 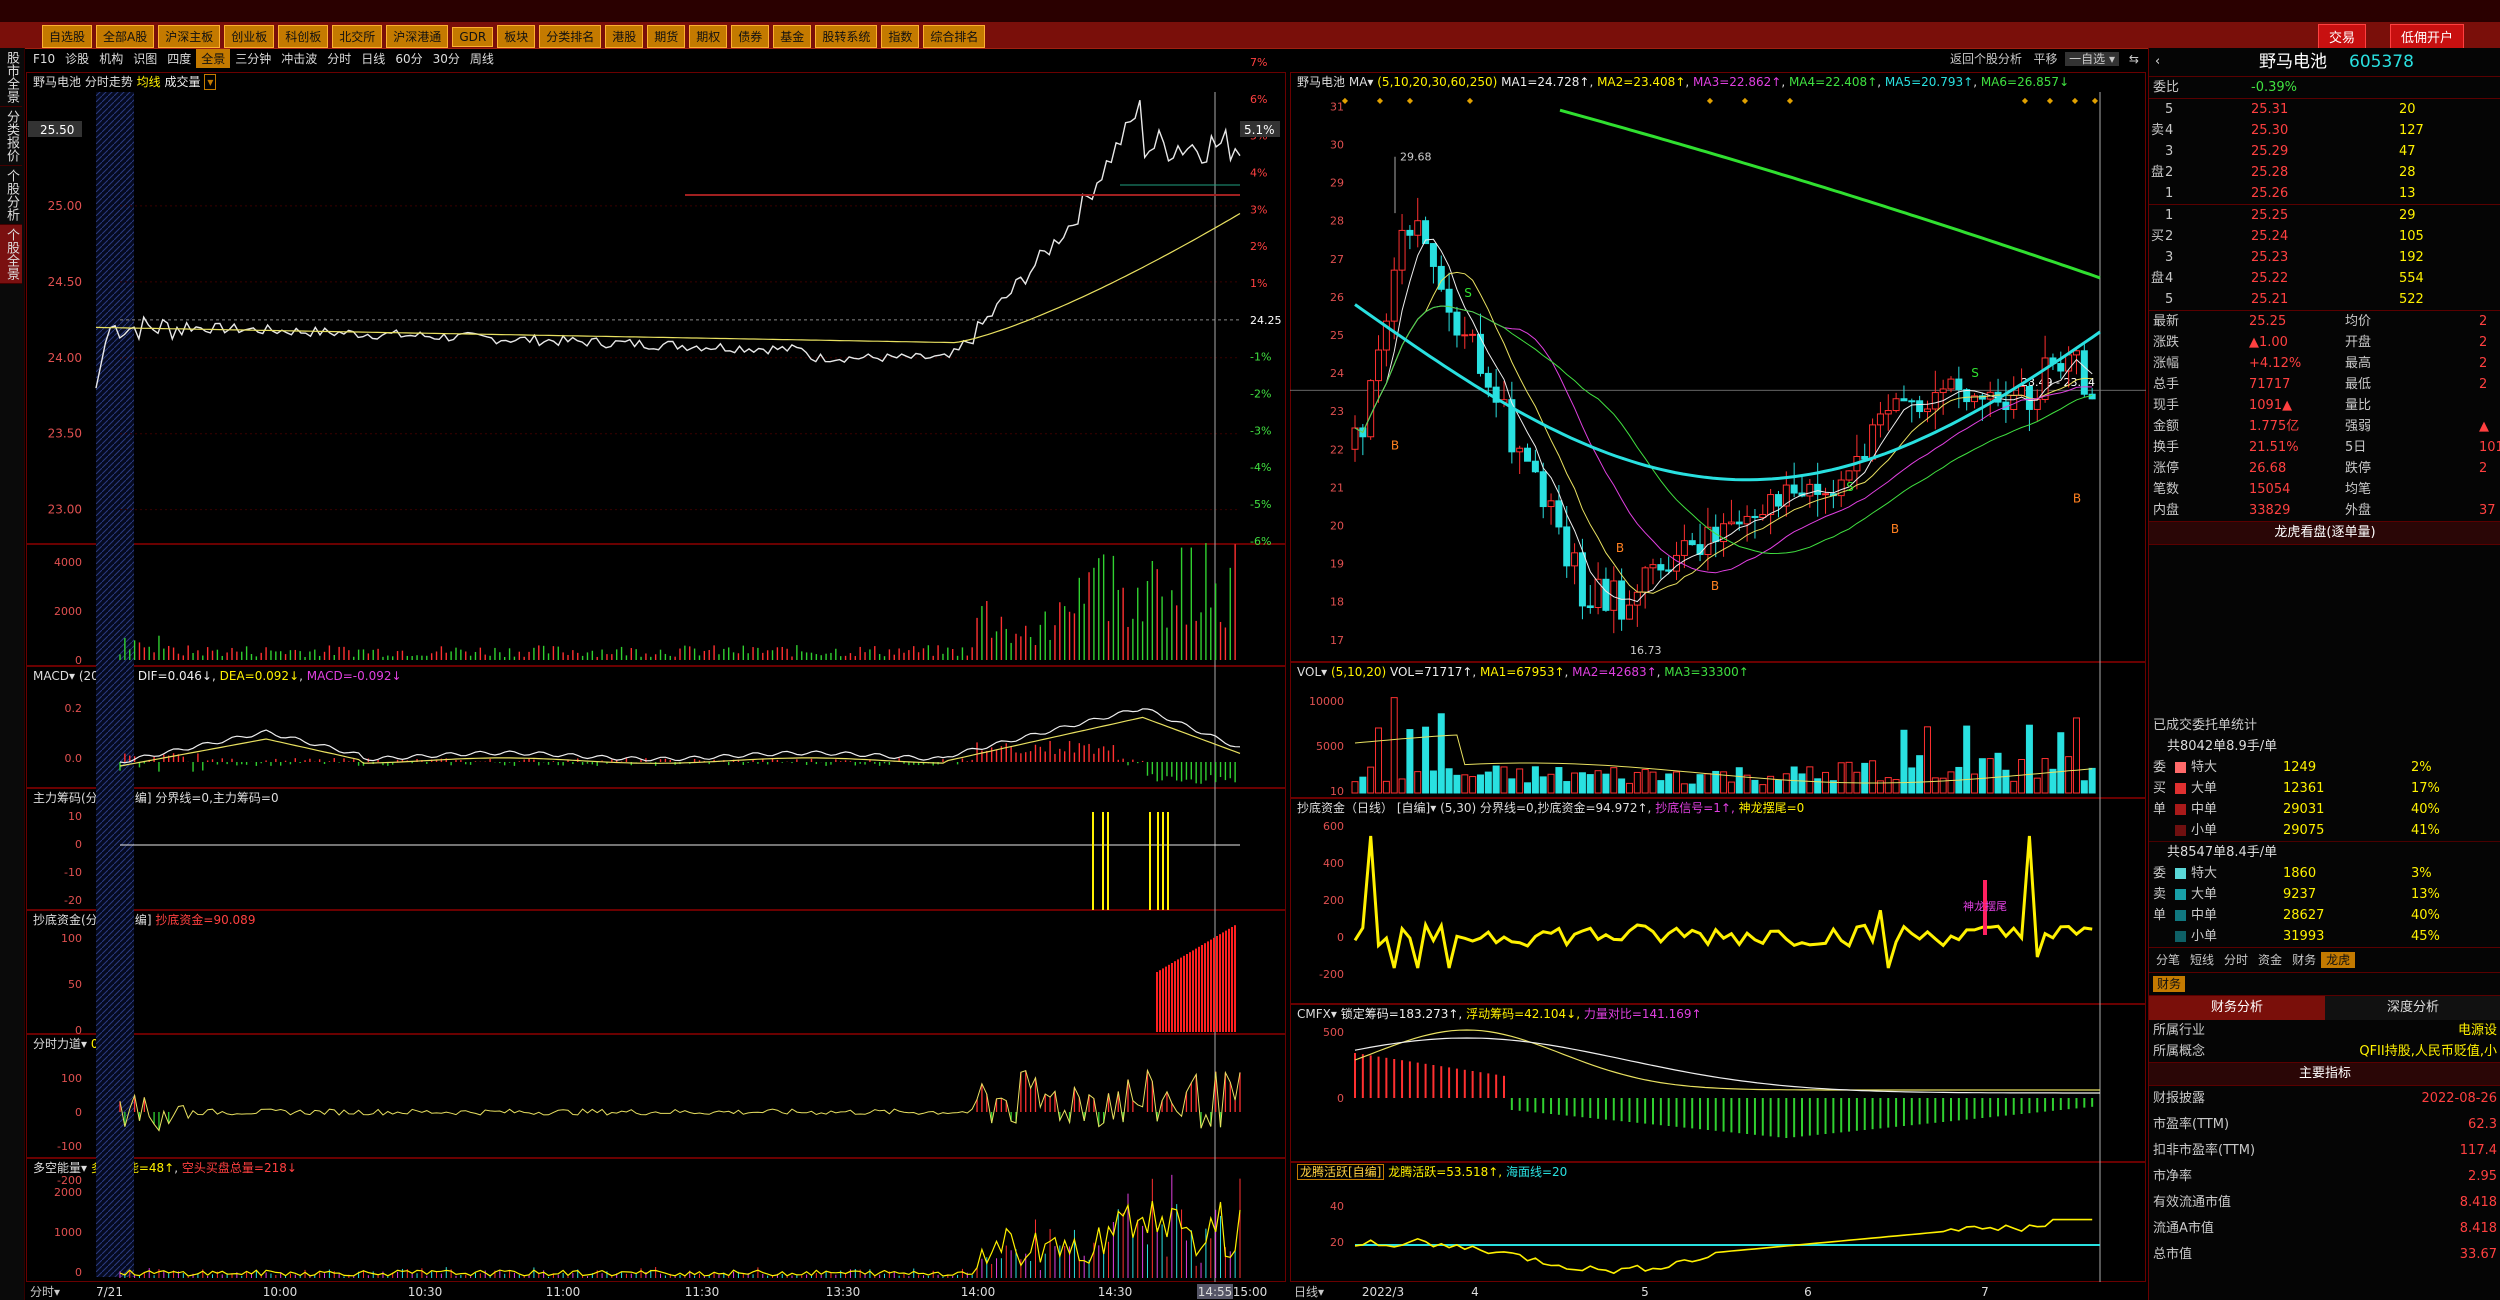 I want to click on daily-price-tick: 20, so click(x=1337, y=525).